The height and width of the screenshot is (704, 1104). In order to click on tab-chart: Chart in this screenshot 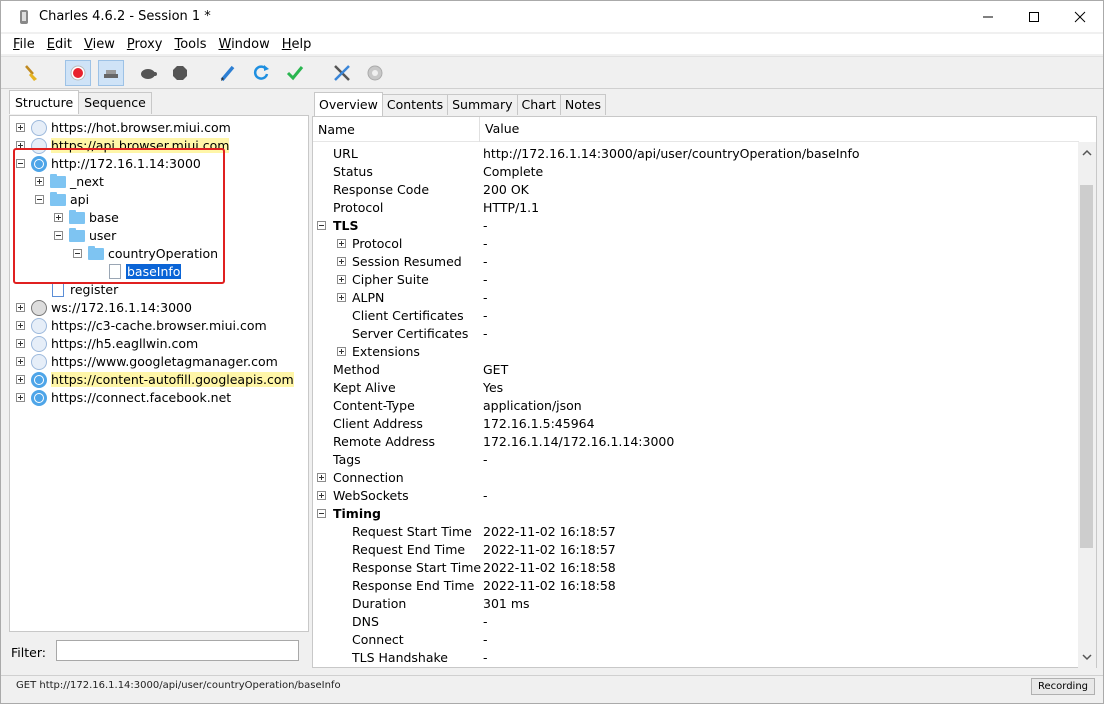, I will do `click(538, 104)`.